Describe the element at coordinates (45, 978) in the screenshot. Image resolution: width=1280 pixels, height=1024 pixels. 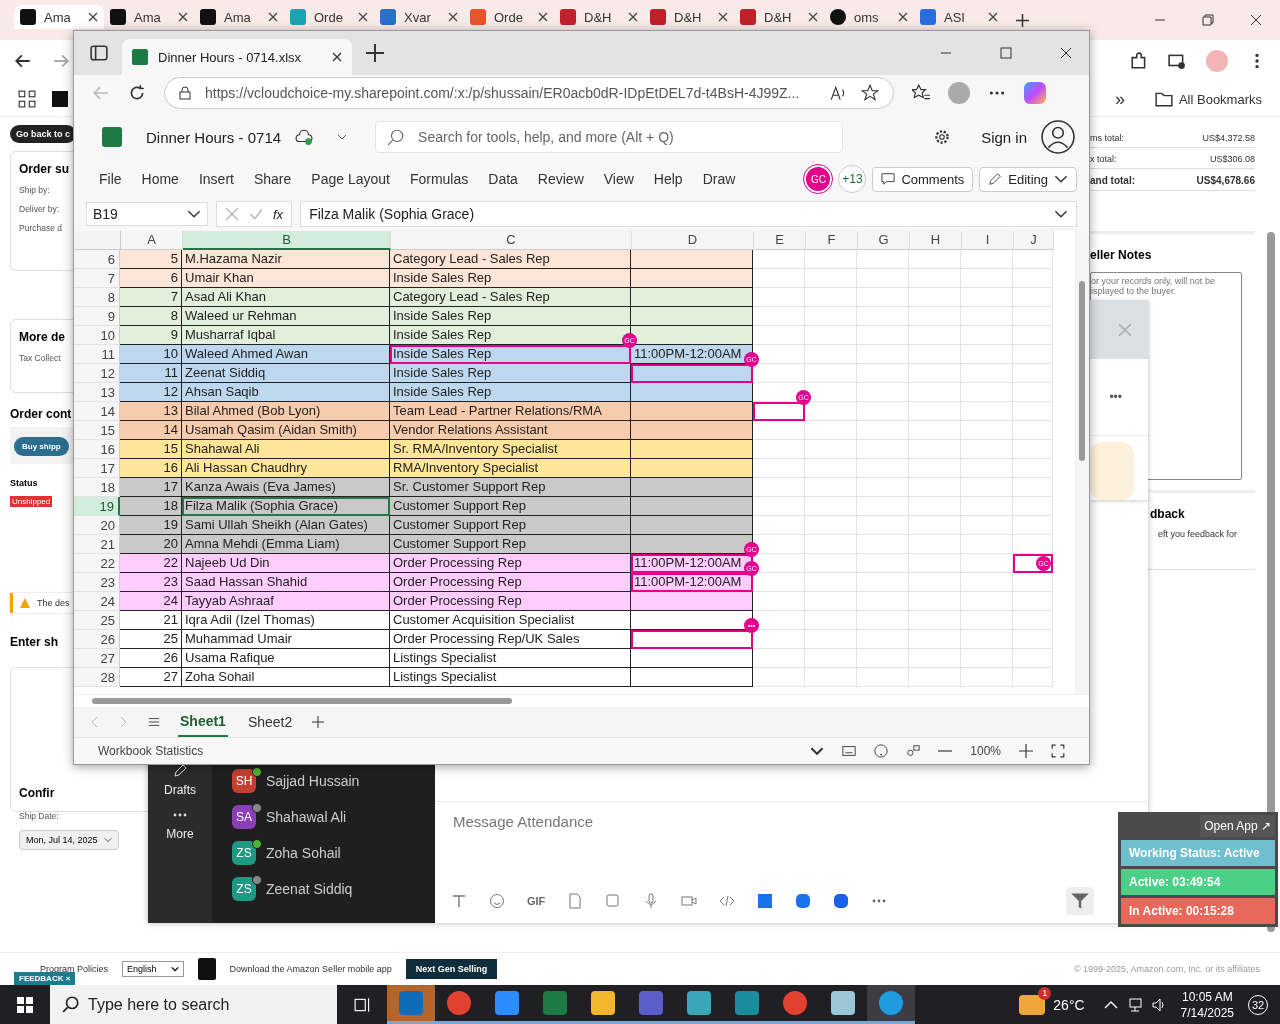
I see `feedback-tab: FEEDBACK ×` at that location.